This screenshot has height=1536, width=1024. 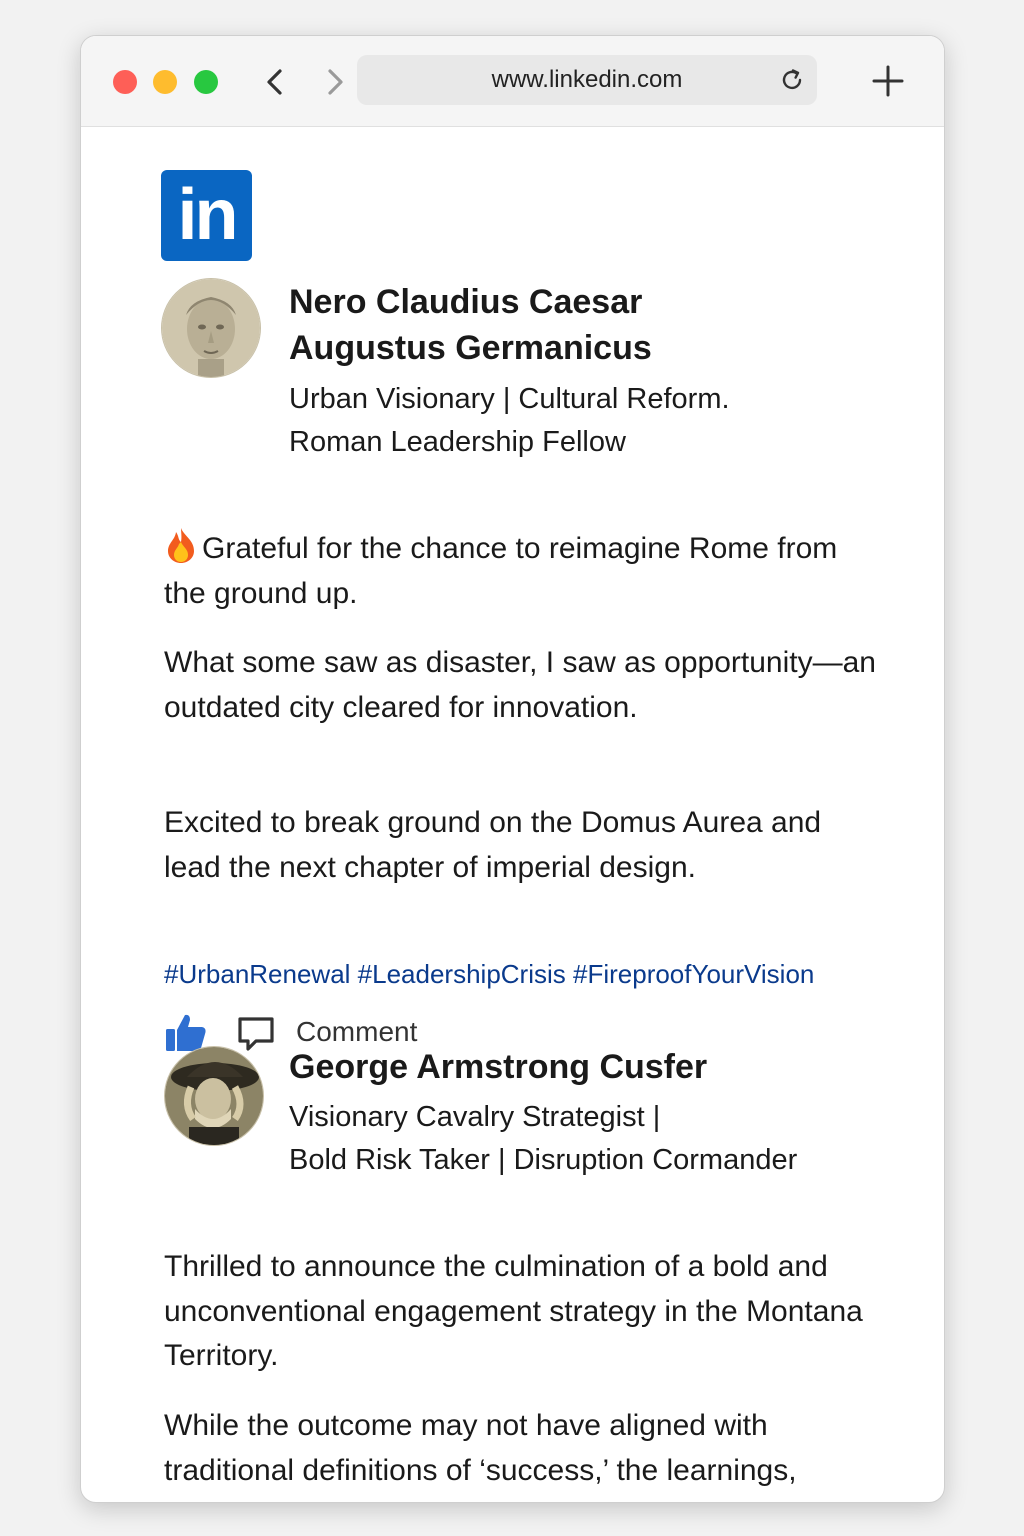 I want to click on linkedin-logo: in, so click(x=206, y=215).